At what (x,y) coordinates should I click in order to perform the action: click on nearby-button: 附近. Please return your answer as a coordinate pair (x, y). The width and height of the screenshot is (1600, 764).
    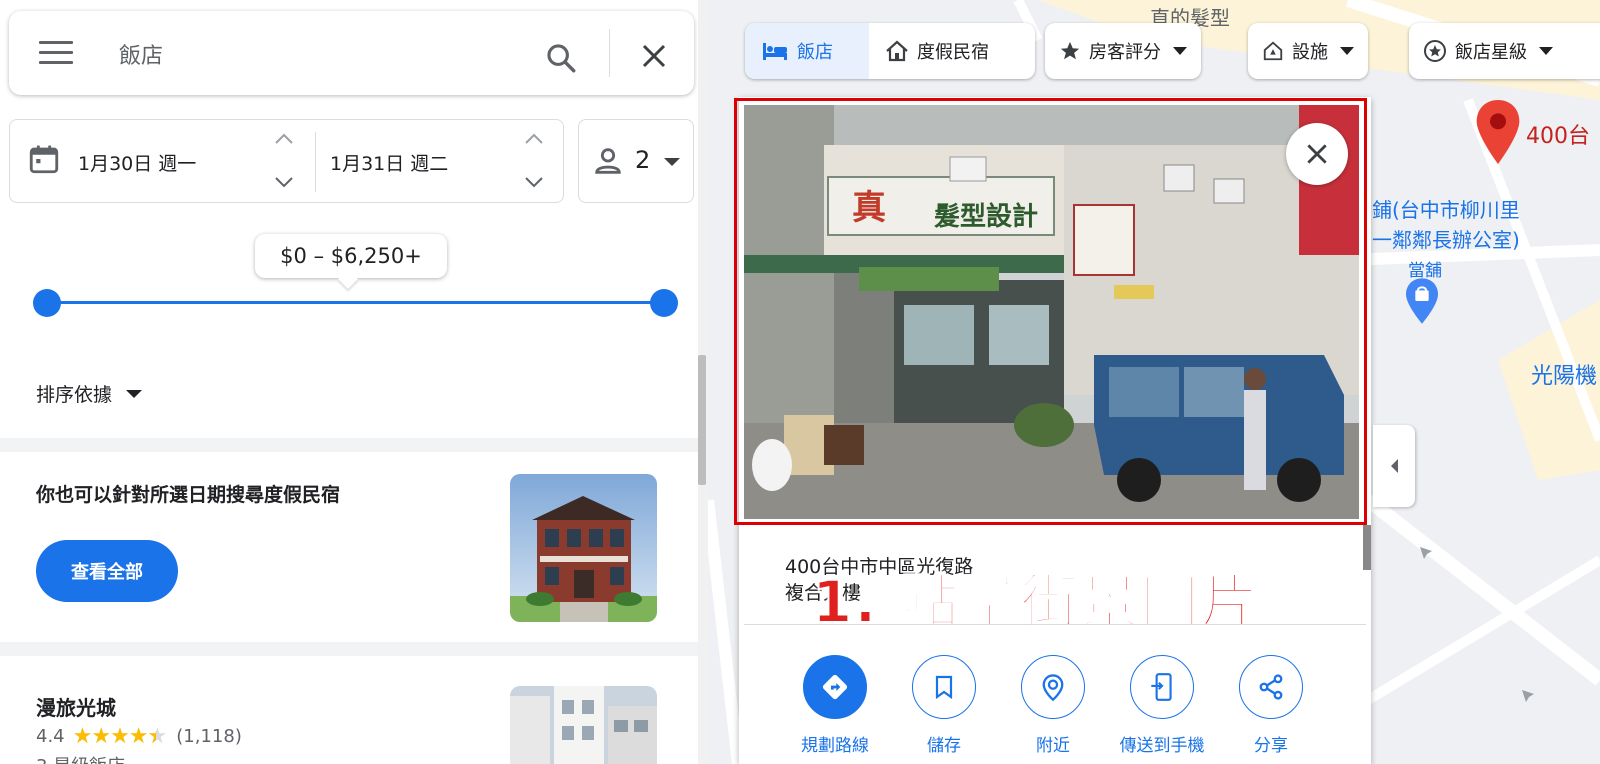
    Looking at the image, I should click on (1053, 705).